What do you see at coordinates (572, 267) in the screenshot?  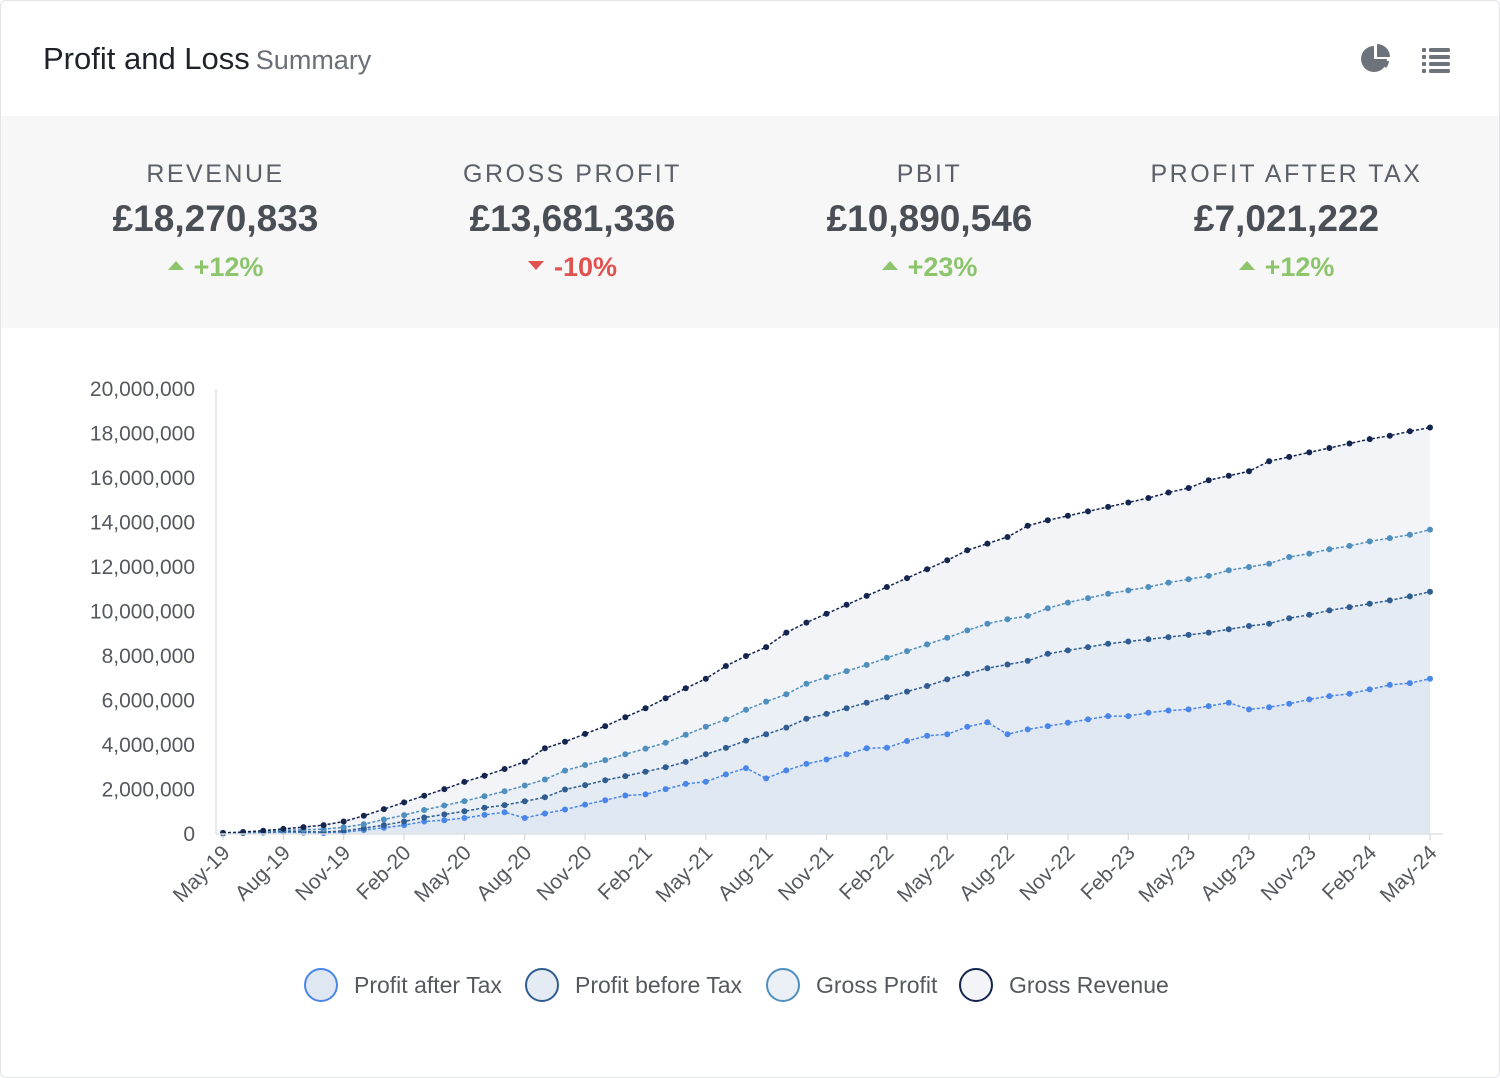 I see `kpi-change: -10%` at bounding box center [572, 267].